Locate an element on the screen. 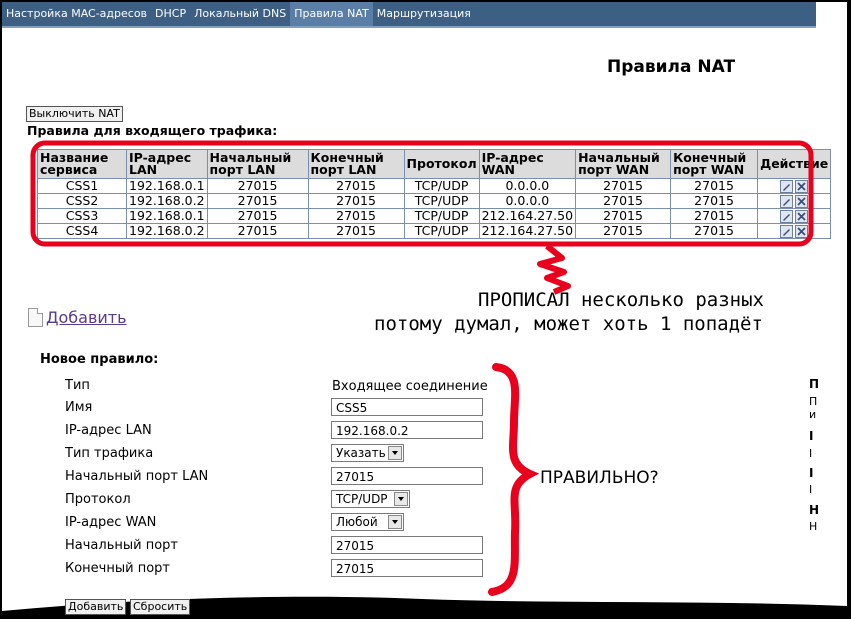 The width and height of the screenshot is (851, 619). add-button: Добавить is located at coordinates (96, 607).